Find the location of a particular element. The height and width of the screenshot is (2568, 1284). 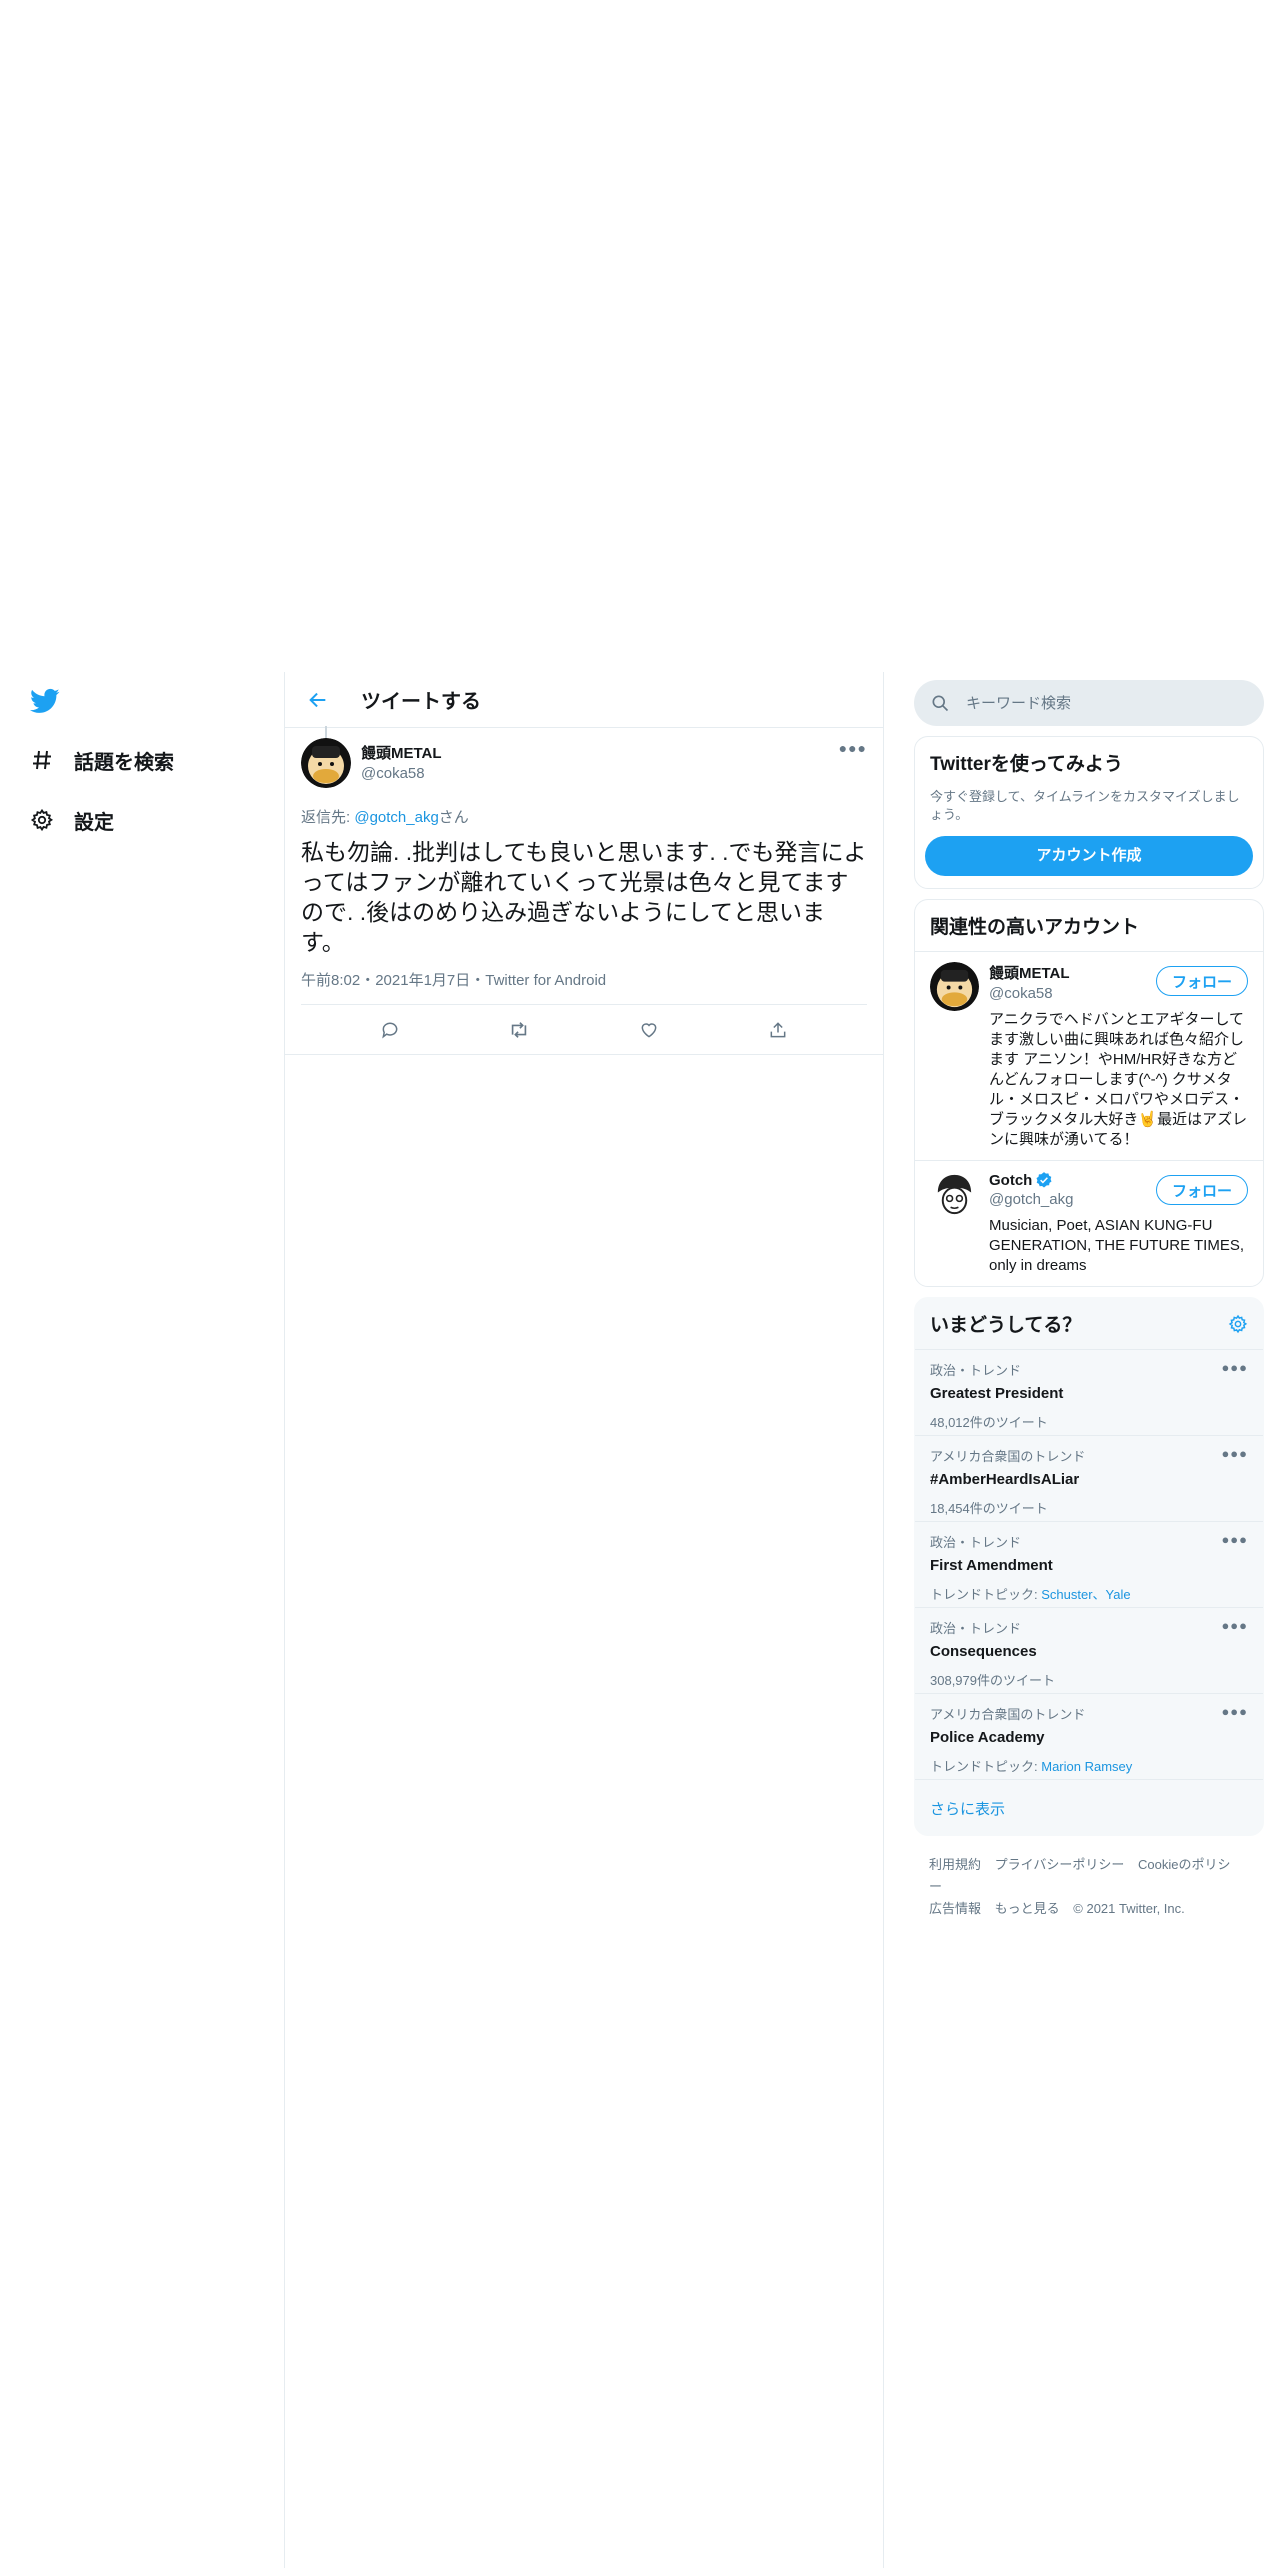

trend-name: #AmberHeardIsALiar is located at coordinates (1005, 1479).